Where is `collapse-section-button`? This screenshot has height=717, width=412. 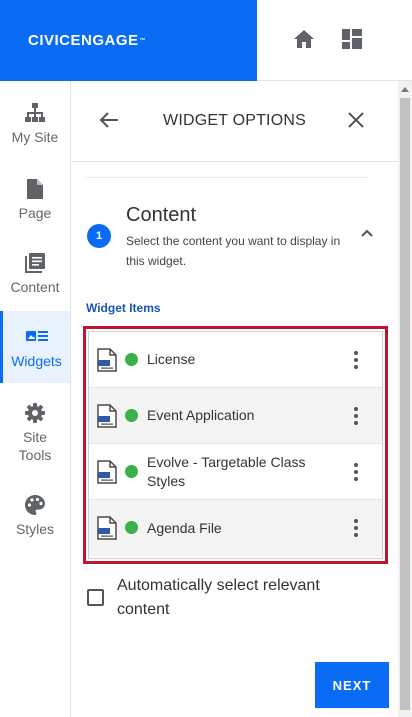
collapse-section-button is located at coordinates (369, 235).